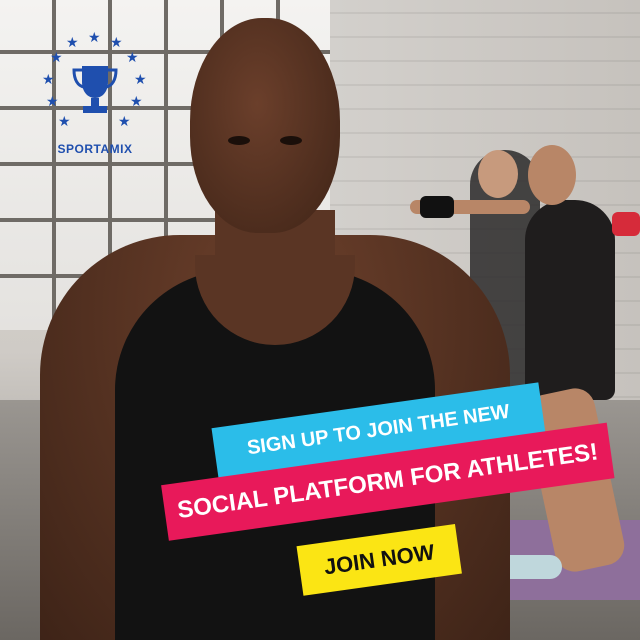 Image resolution: width=640 pixels, height=640 pixels. What do you see at coordinates (552, 175) in the screenshot?
I see `background-athlete-2-head` at bounding box center [552, 175].